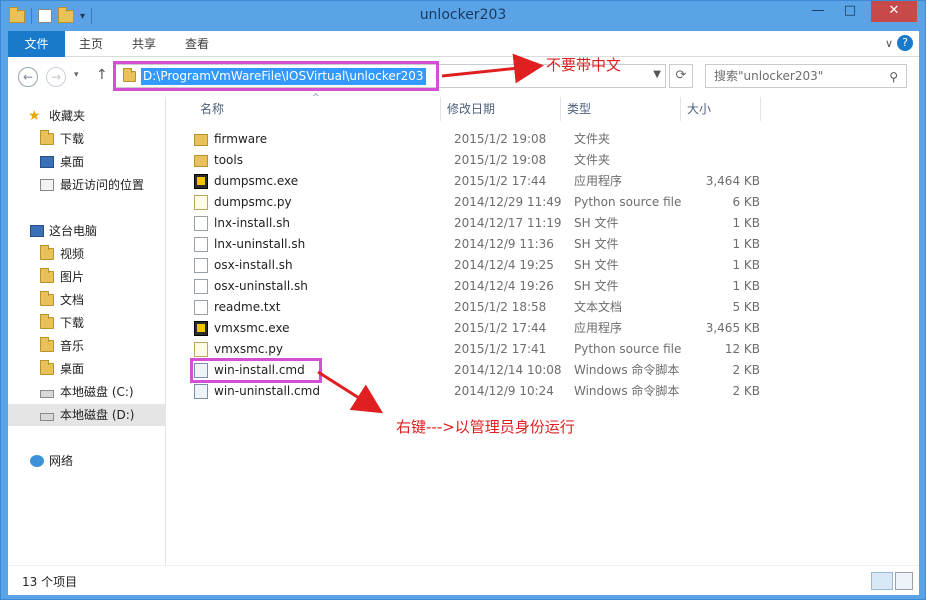 This screenshot has width=926, height=600. Describe the element at coordinates (473, 265) in the screenshot. I see `table-row: osx-install.sh 2014/12/4 19:25 SH 文件 1 KB` at that location.